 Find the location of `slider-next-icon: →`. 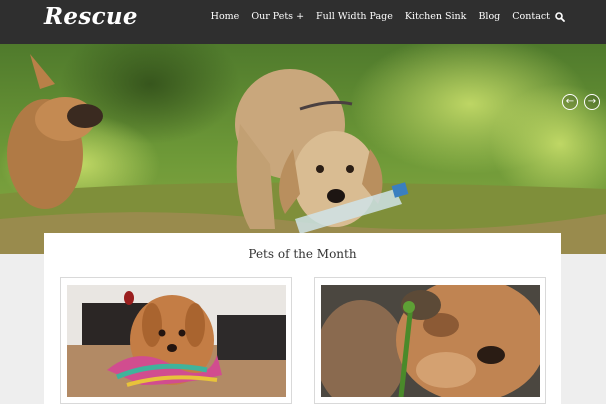

slider-next-icon: → is located at coordinates (592, 102).